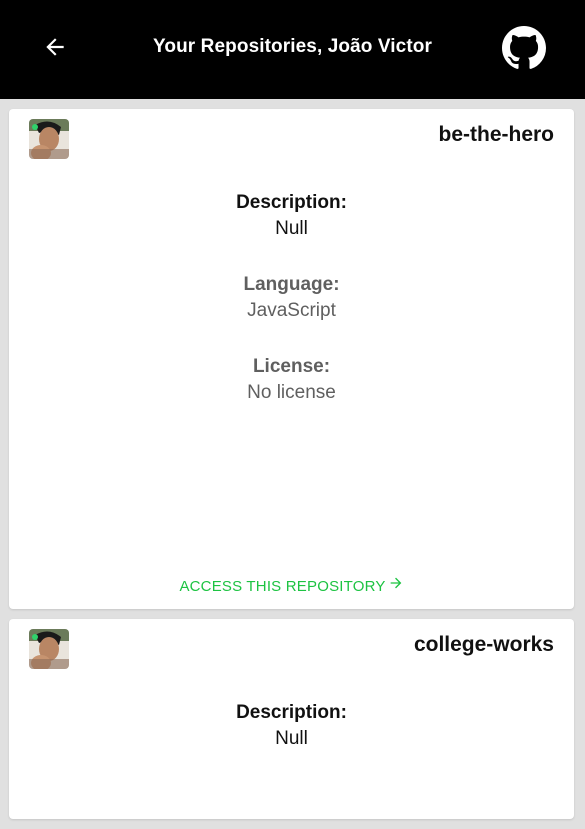 This screenshot has height=829, width=585. Describe the element at coordinates (496, 134) in the screenshot. I see `repository-name: be-the-hero` at that location.